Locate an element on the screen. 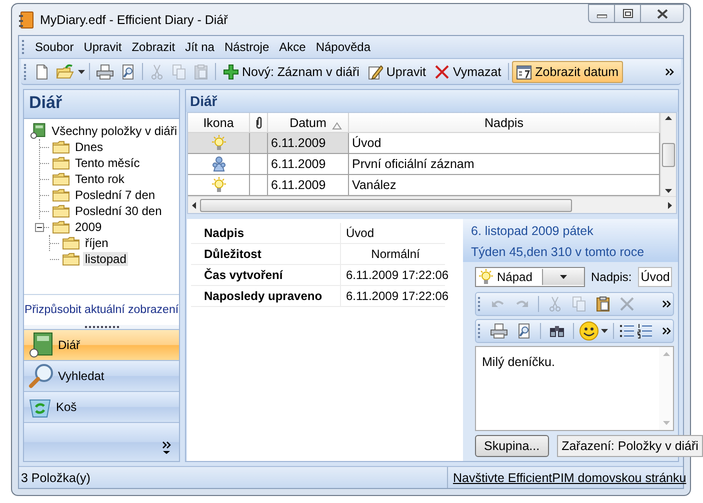 The height and width of the screenshot is (503, 703). right-arrow-icon is located at coordinates (670, 205).